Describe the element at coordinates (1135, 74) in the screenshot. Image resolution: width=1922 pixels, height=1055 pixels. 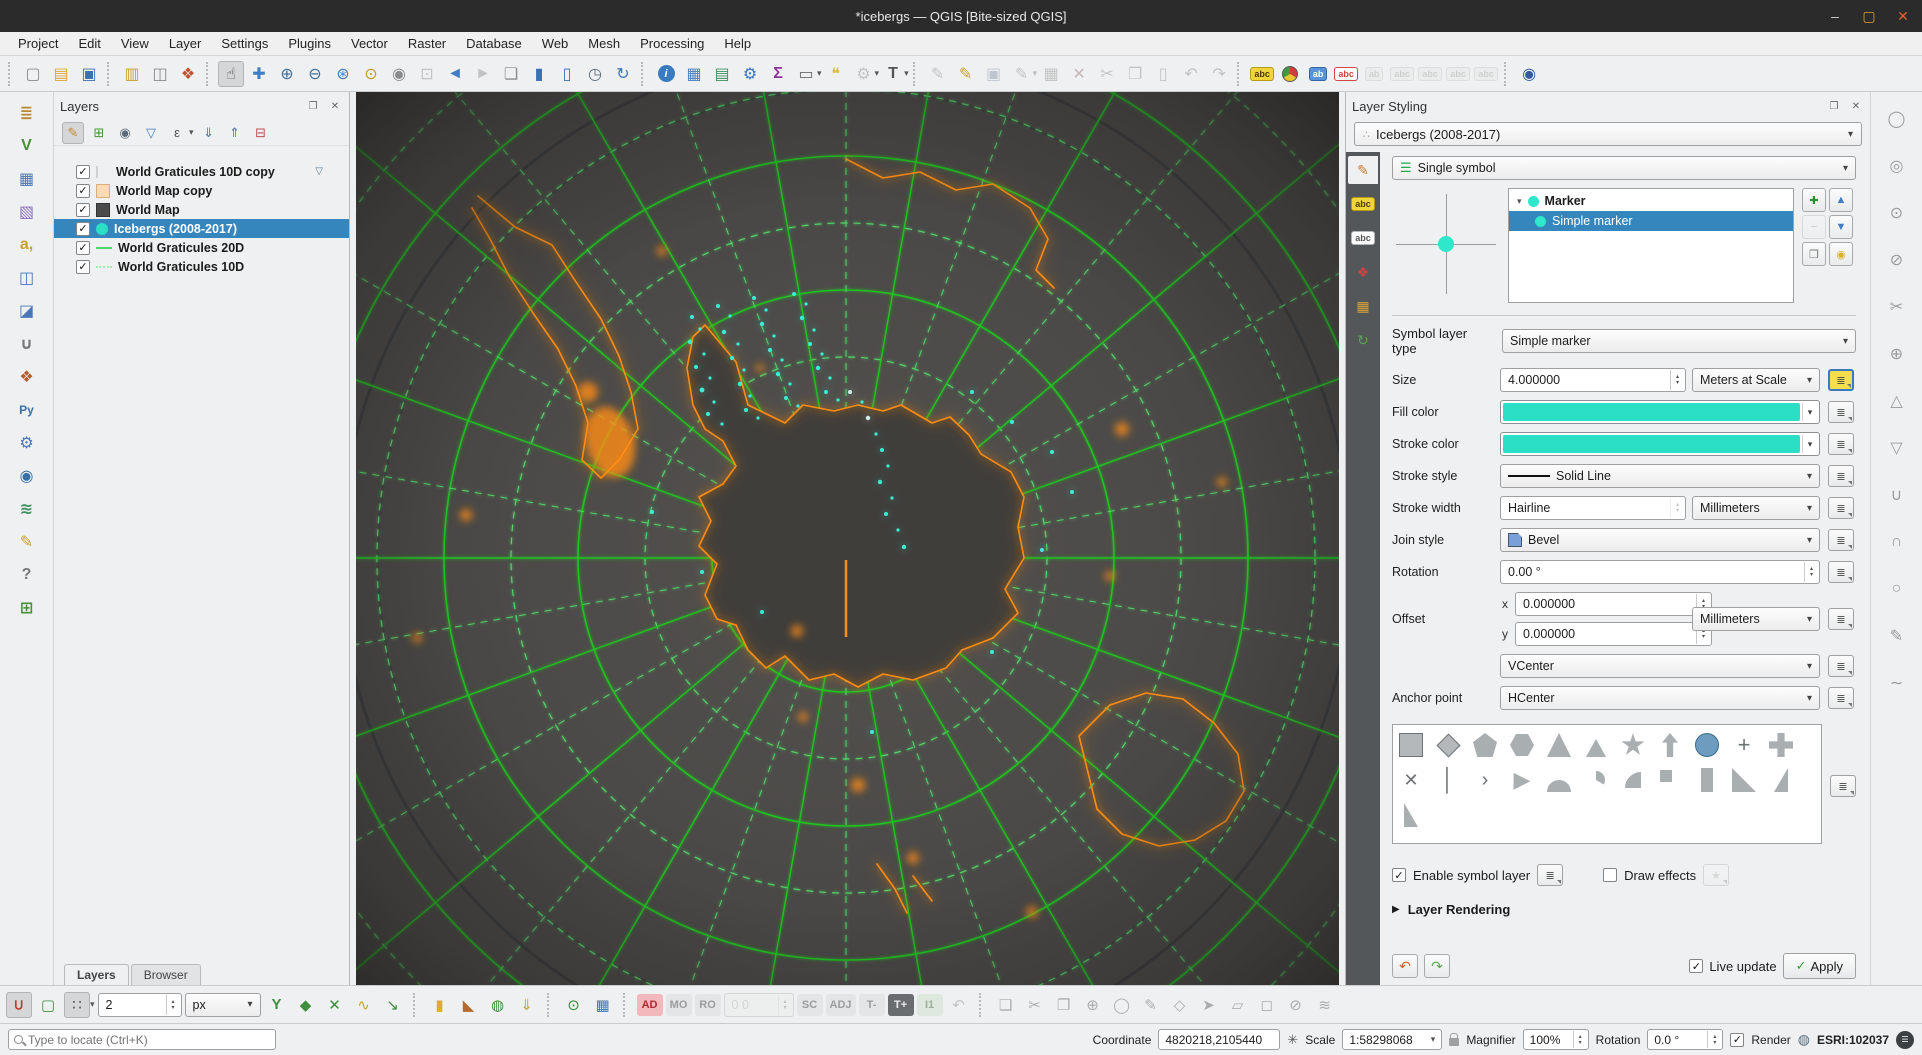
I see `copy-features-icon: ❐` at that location.